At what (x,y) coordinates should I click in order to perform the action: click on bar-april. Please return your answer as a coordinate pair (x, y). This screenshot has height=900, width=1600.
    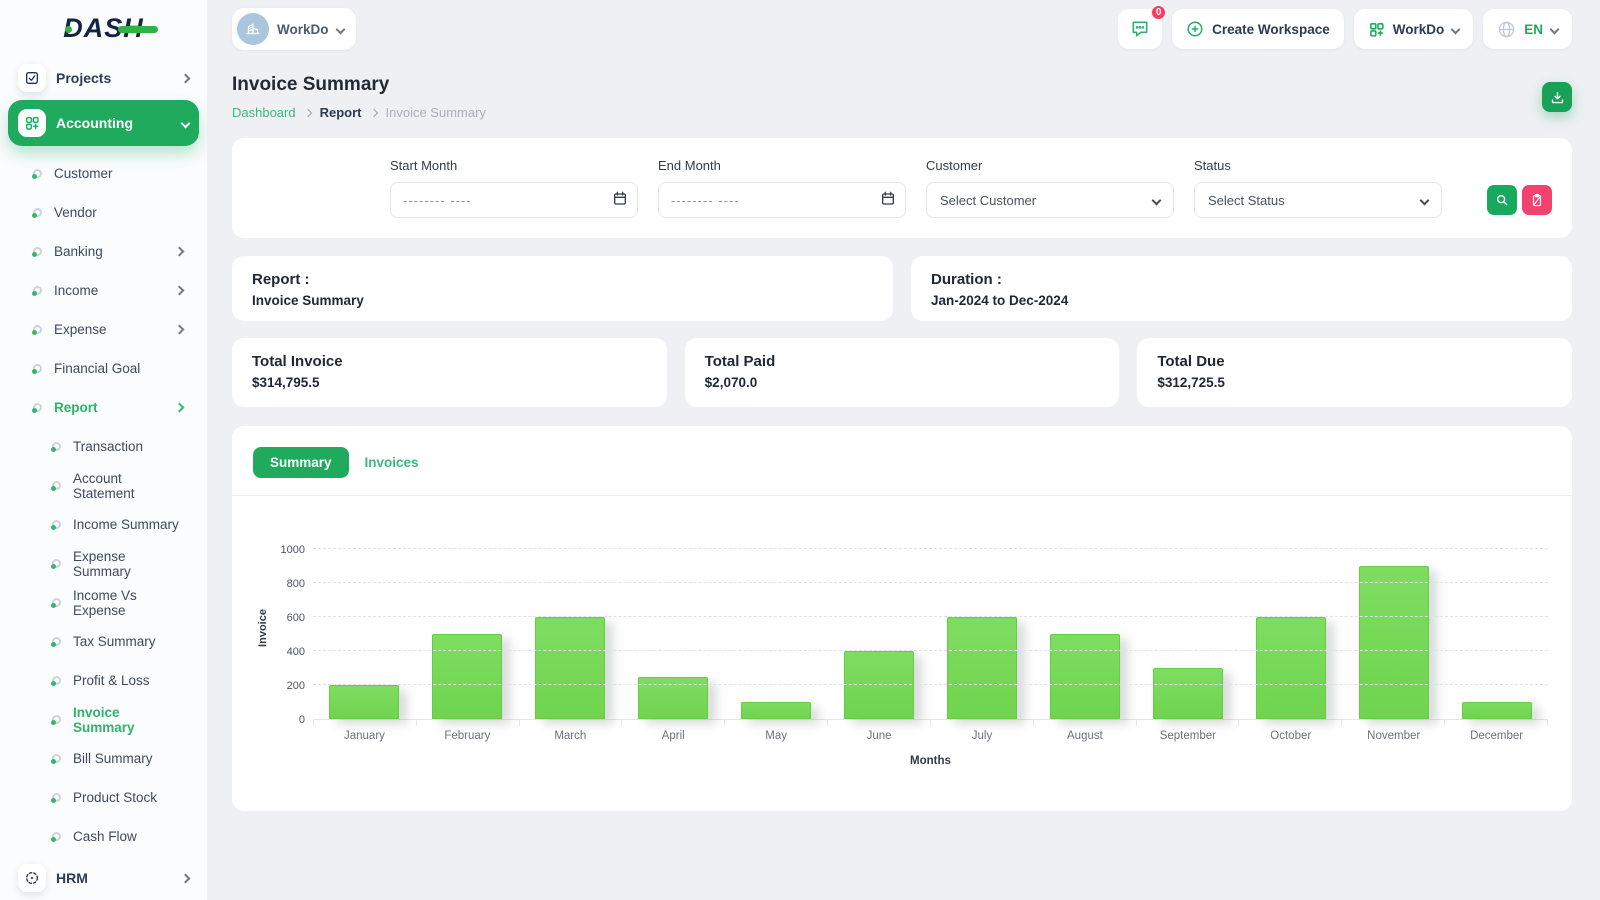
    Looking at the image, I should click on (673, 697).